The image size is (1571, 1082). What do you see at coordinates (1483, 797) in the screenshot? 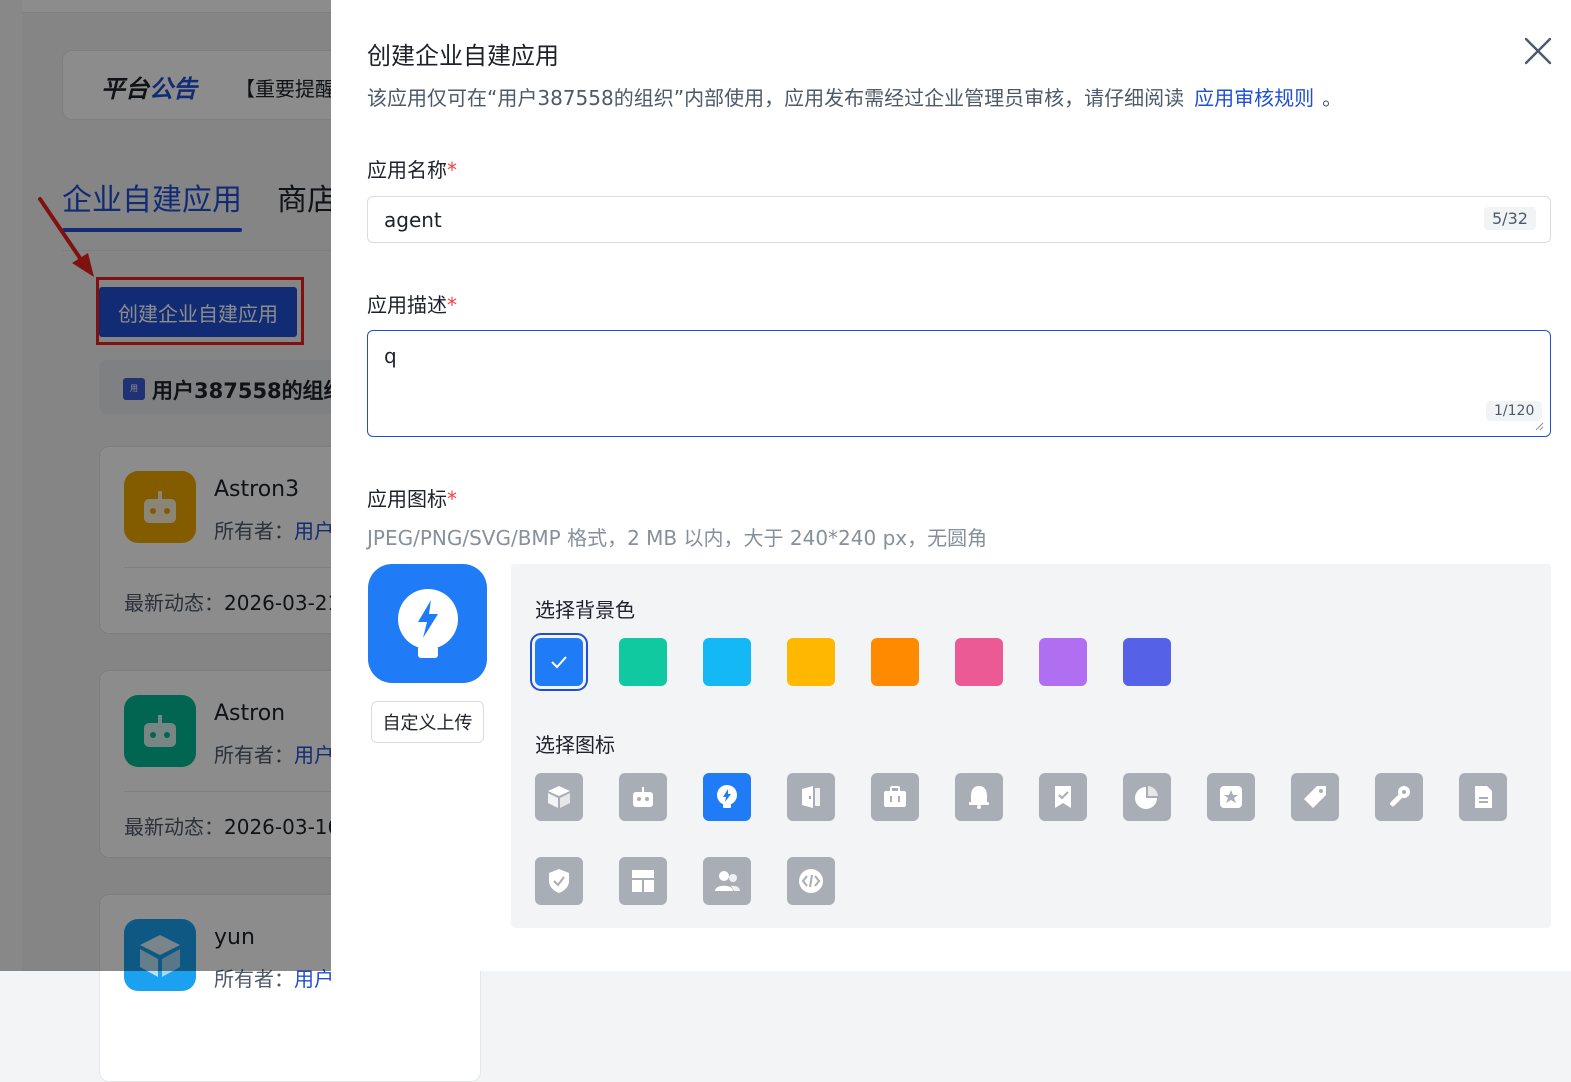
I see `document-icon` at bounding box center [1483, 797].